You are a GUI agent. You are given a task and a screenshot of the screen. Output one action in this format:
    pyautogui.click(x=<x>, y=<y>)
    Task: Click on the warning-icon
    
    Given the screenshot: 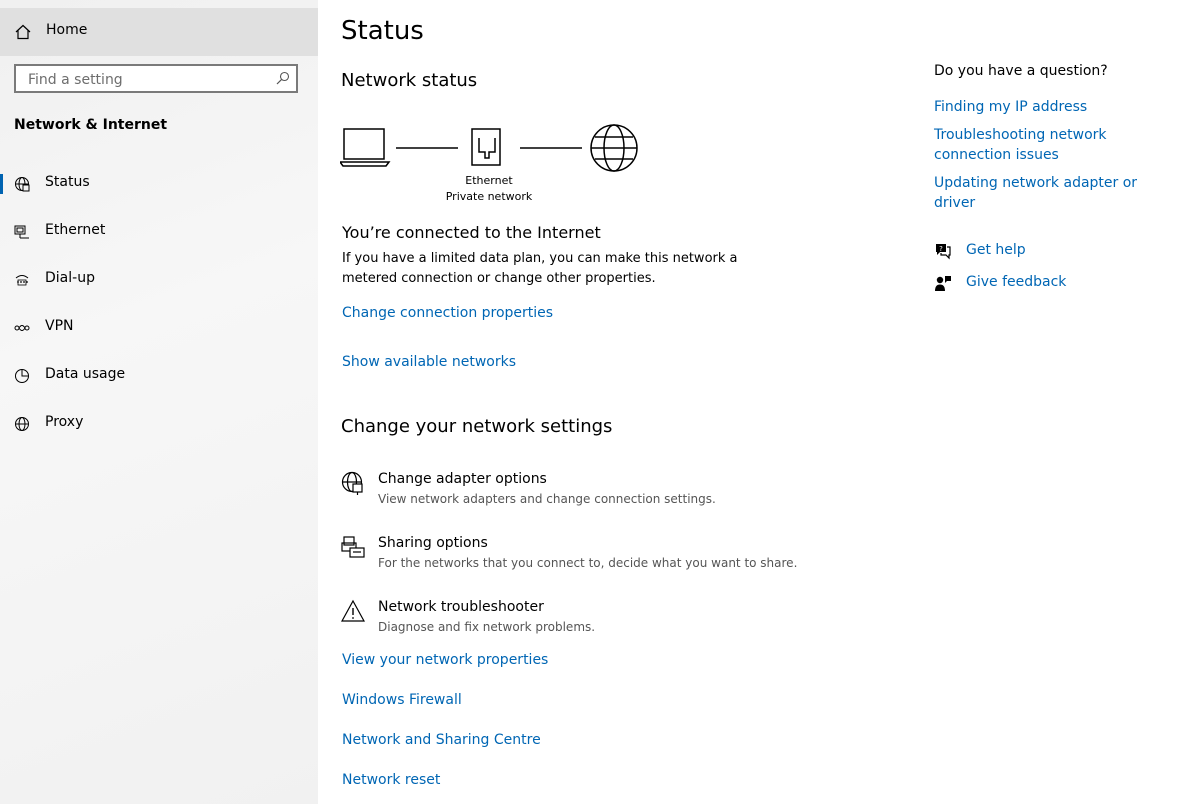 What is the action you would take?
    pyautogui.click(x=353, y=610)
    